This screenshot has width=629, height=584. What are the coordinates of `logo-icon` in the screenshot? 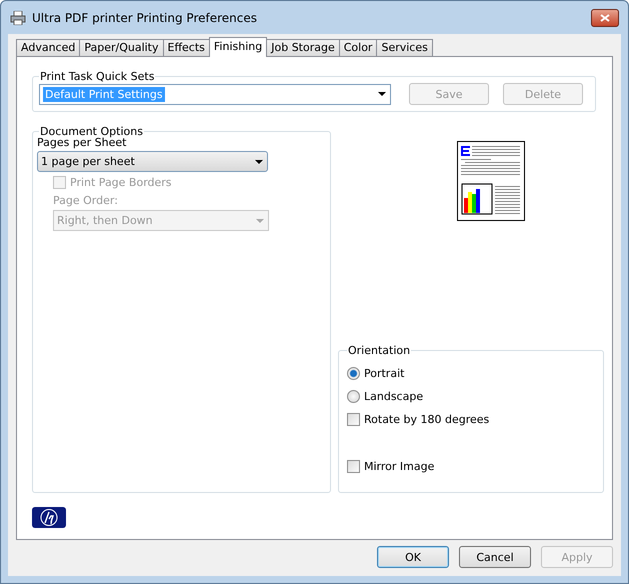 It's located at (49, 517).